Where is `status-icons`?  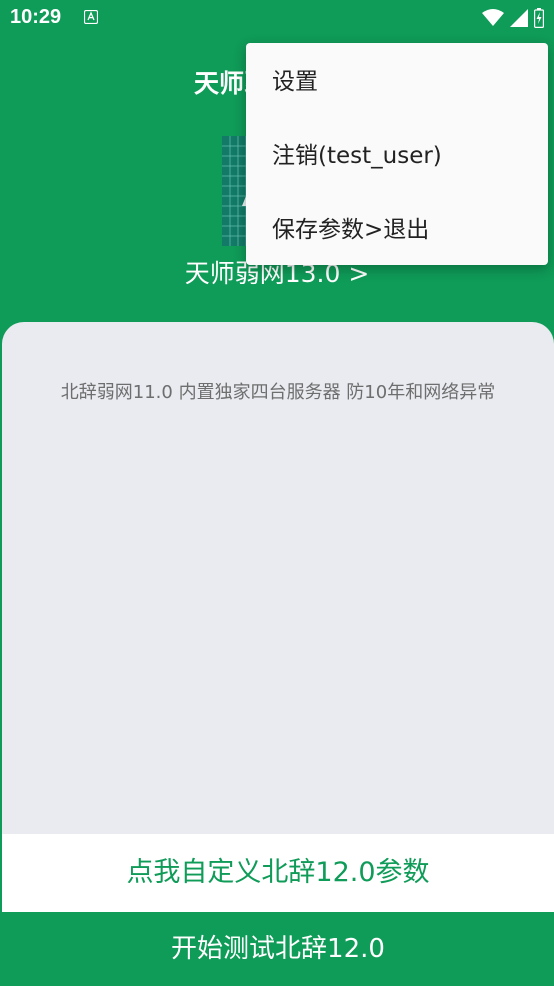 status-icons is located at coordinates (513, 18).